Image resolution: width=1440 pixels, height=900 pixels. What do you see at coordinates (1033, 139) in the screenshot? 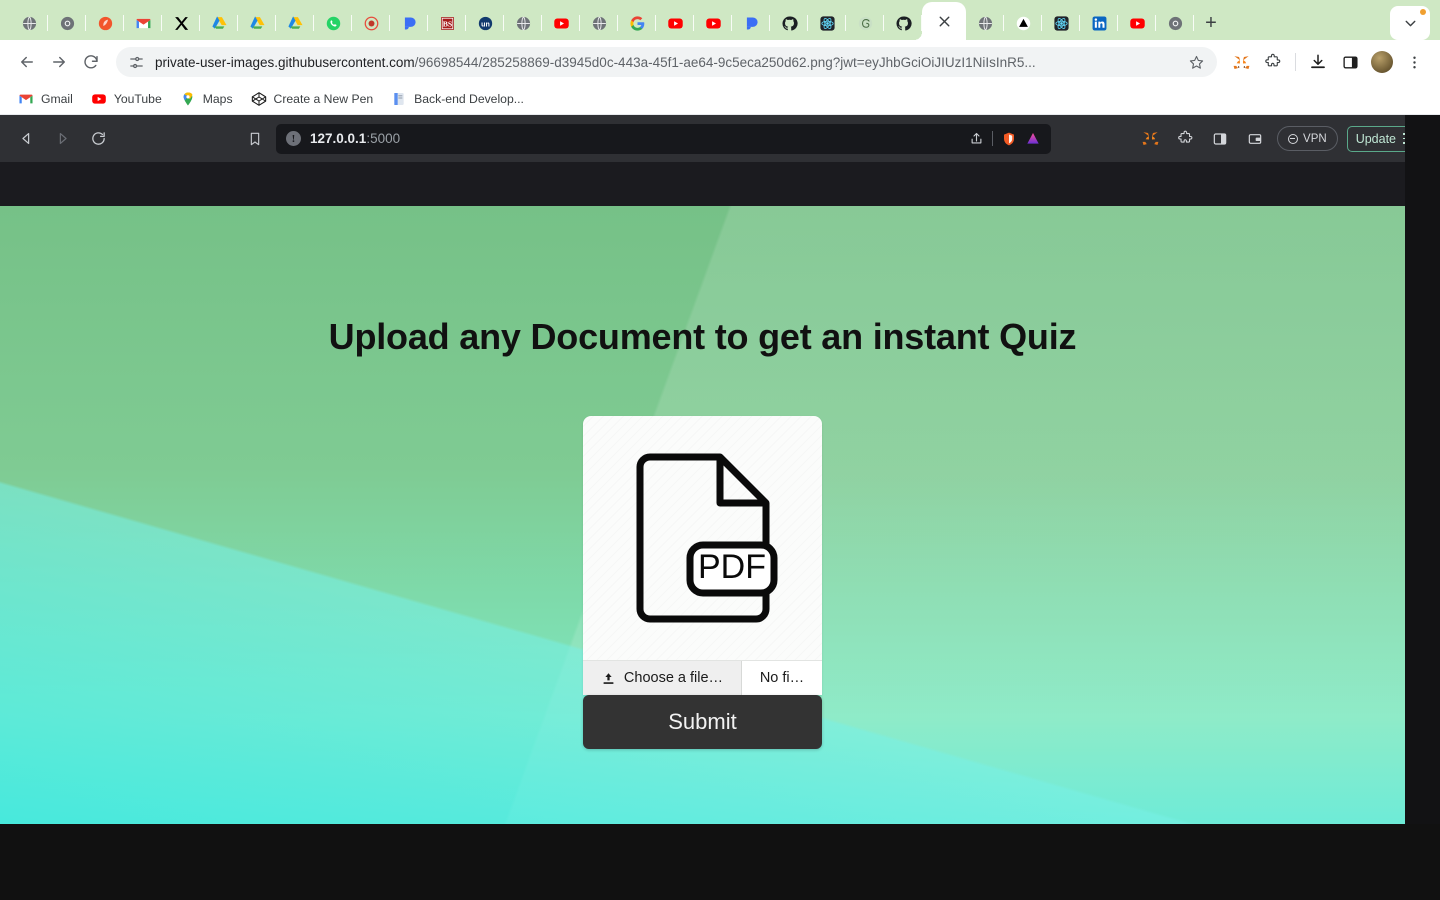
I see `brave-rewards-icon` at bounding box center [1033, 139].